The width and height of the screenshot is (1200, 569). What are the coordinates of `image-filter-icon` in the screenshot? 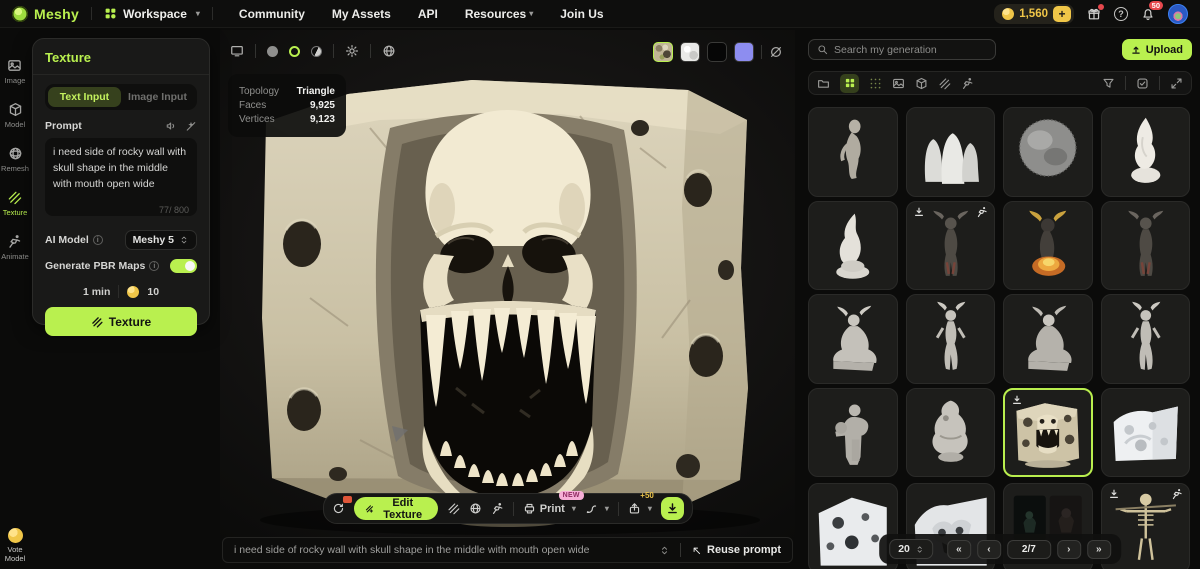 It's located at (898, 83).